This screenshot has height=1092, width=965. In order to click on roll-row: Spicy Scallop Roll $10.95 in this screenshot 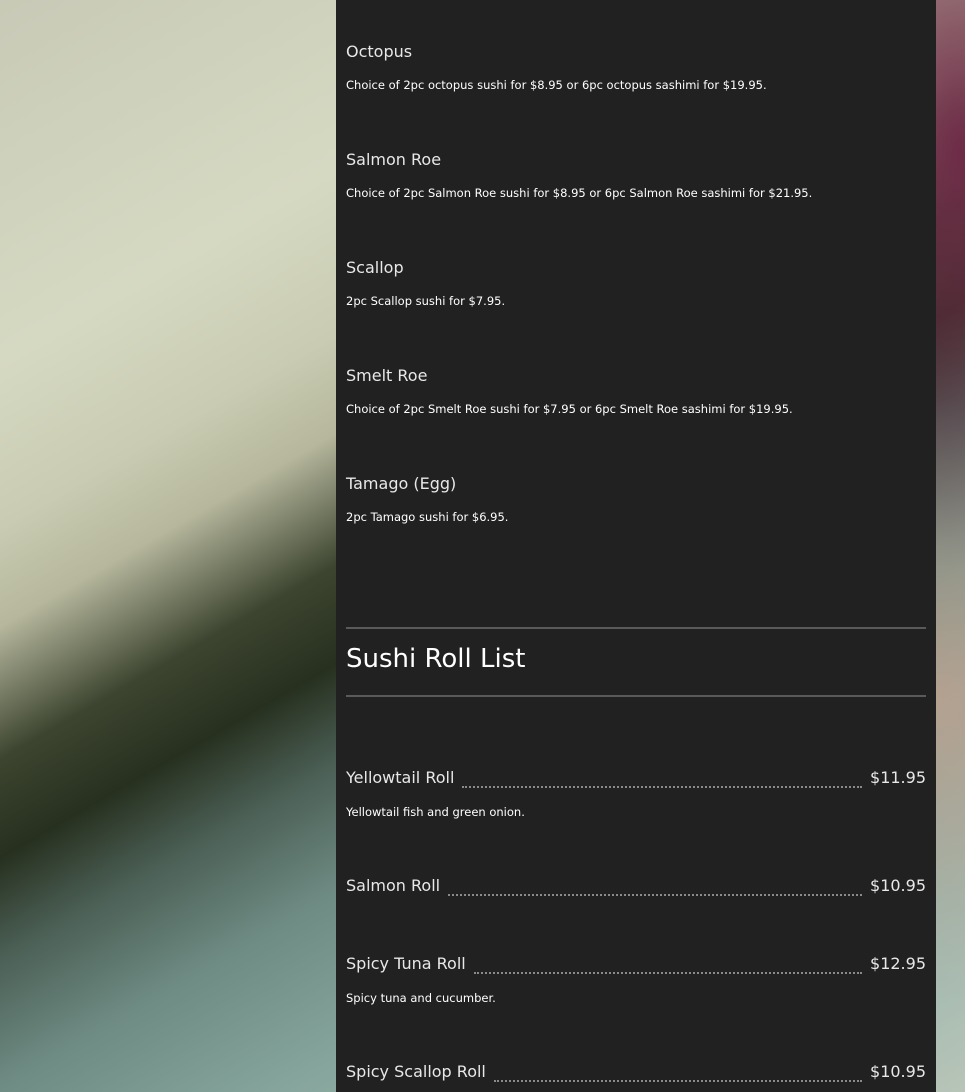, I will do `click(636, 1074)`.